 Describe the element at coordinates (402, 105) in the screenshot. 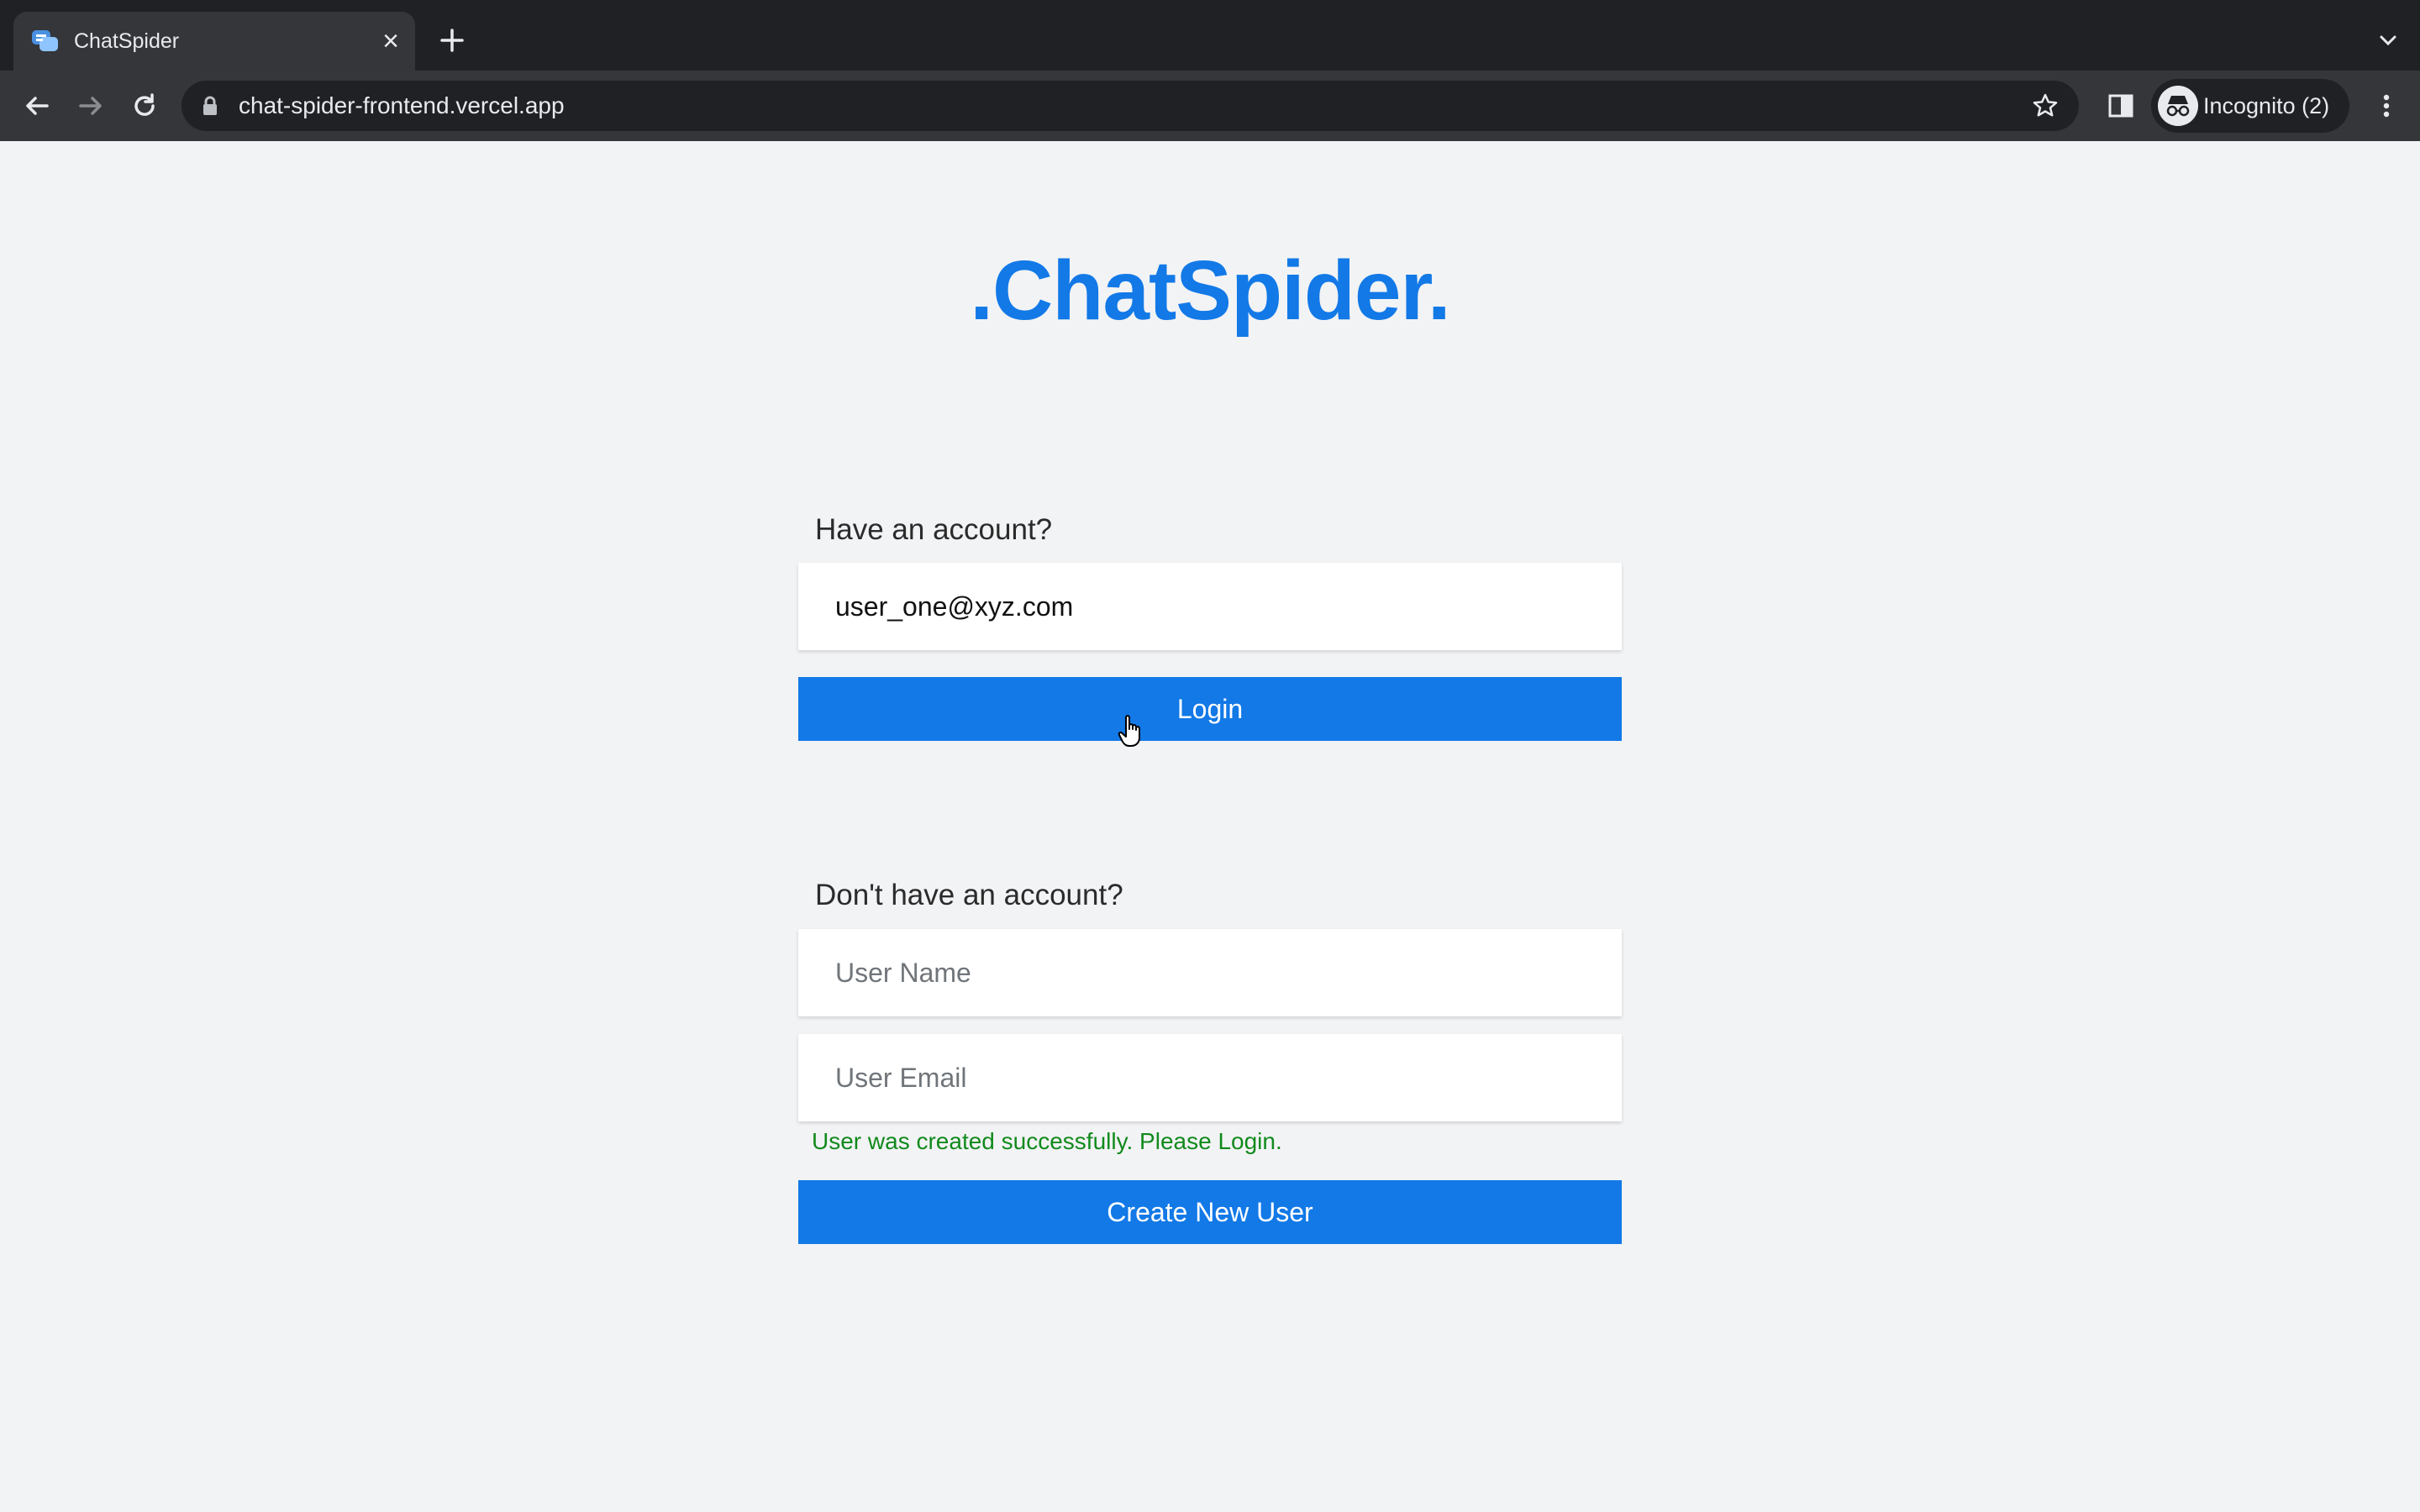

I see `url-text: chat-spider-frontend.vercel.app` at that location.